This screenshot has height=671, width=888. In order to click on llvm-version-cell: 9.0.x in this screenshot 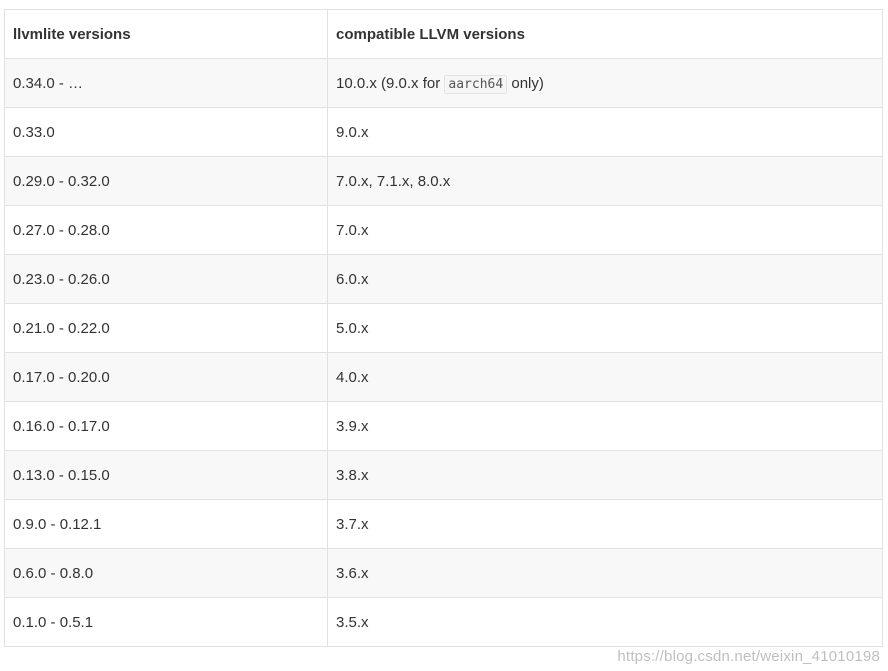, I will do `click(605, 132)`.